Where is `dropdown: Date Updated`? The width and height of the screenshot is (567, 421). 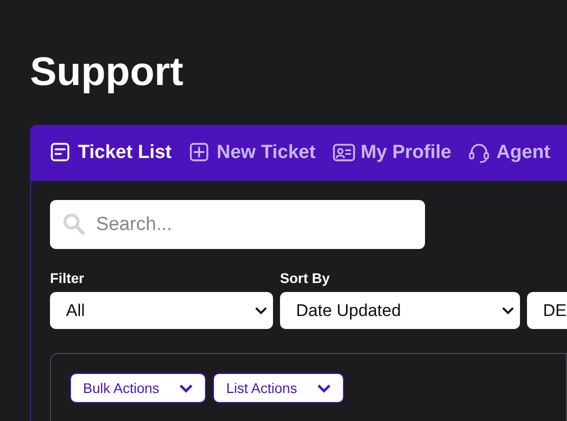 dropdown: Date Updated is located at coordinates (400, 310).